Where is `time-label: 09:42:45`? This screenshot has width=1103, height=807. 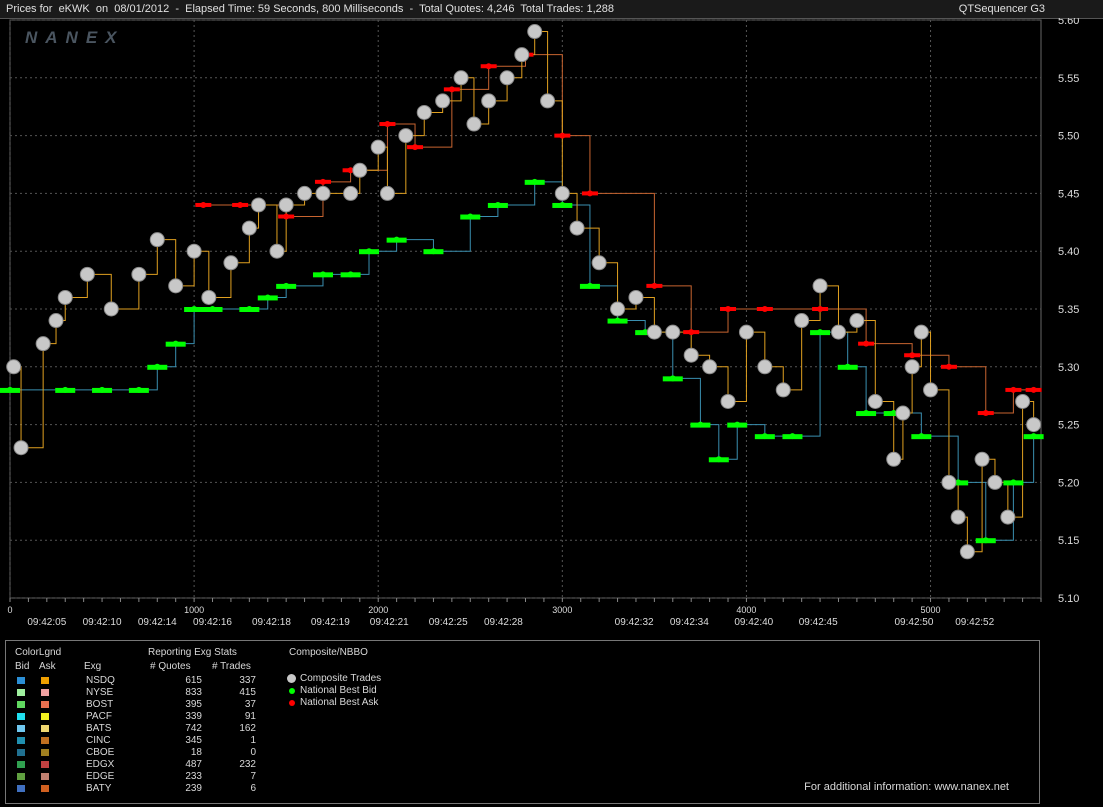
time-label: 09:42:45 is located at coordinates (818, 622).